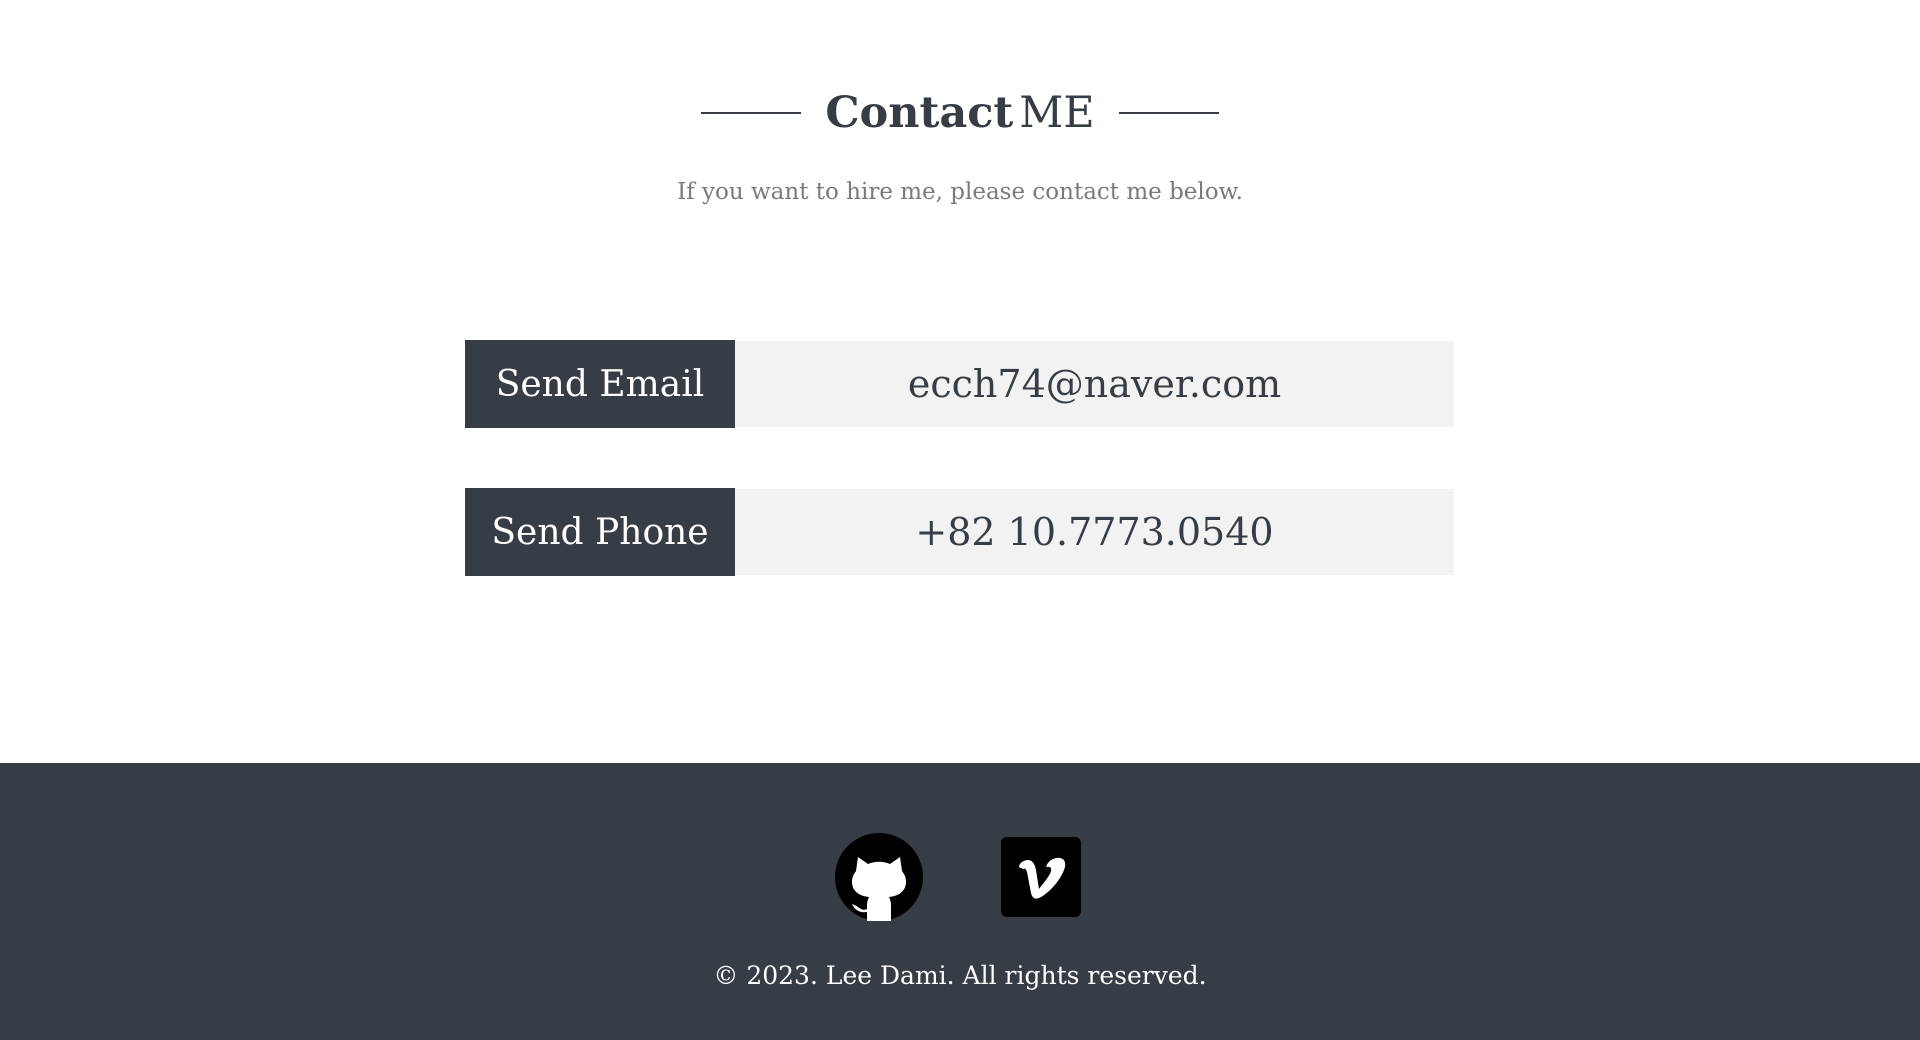 Image resolution: width=1920 pixels, height=1040 pixels. I want to click on github-icon, so click(879, 877).